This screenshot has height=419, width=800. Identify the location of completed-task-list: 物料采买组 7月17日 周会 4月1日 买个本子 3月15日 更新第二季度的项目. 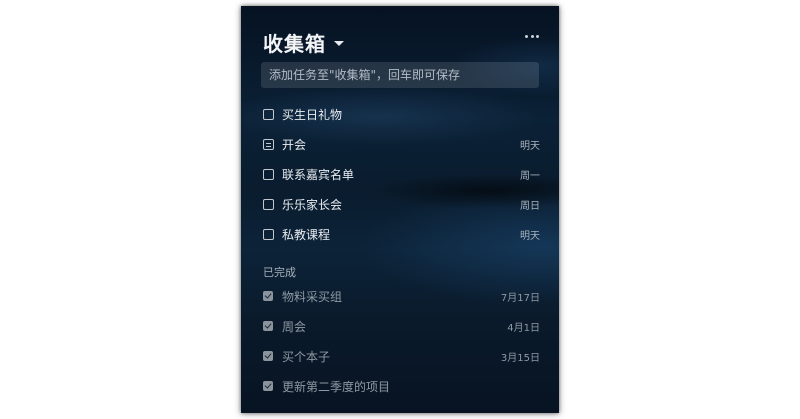
(400, 341).